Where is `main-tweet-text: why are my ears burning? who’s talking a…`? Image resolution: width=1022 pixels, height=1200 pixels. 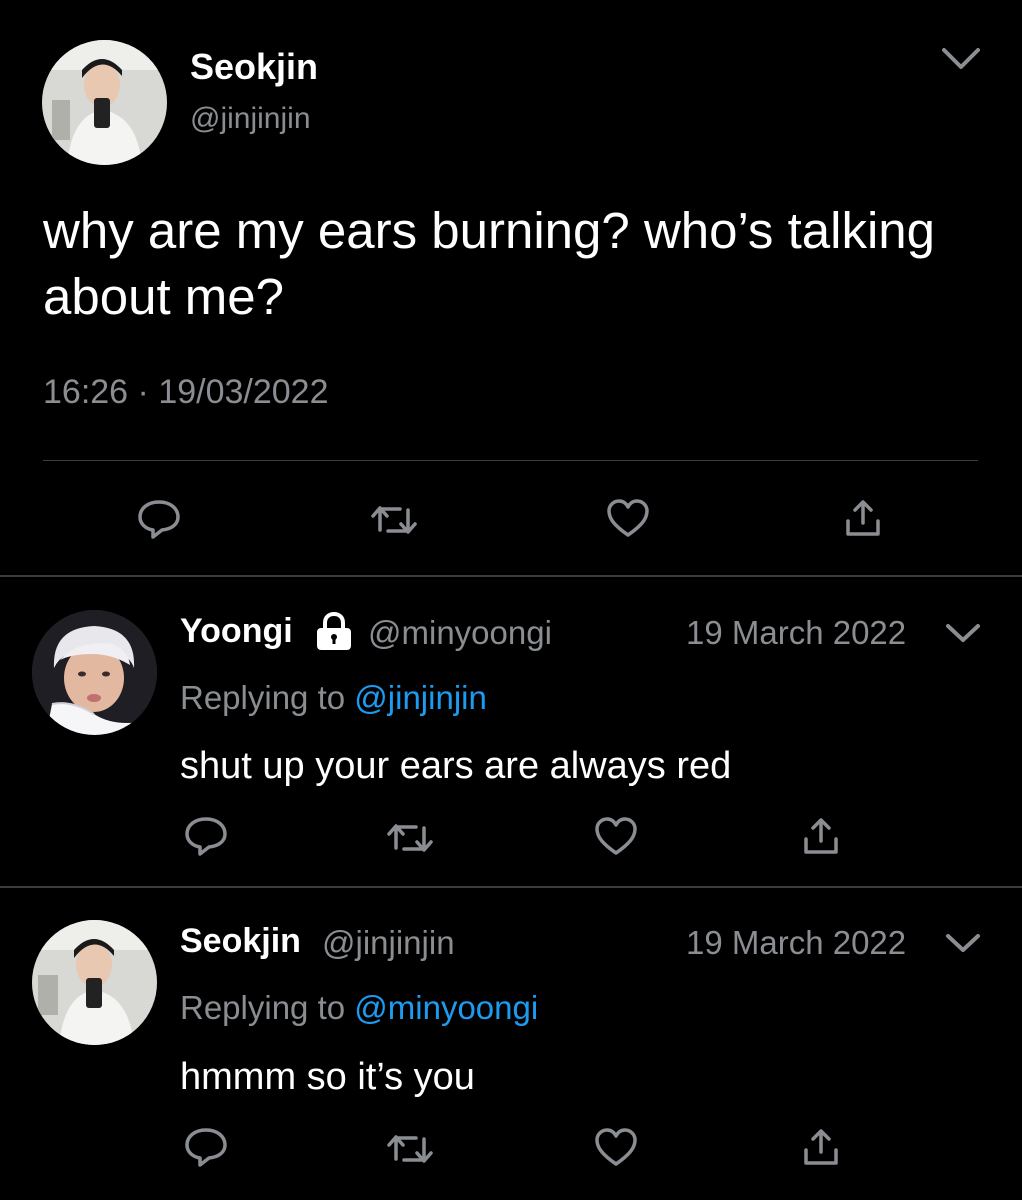 main-tweet-text: why are my ears burning? who’s talking a… is located at coordinates (489, 263).